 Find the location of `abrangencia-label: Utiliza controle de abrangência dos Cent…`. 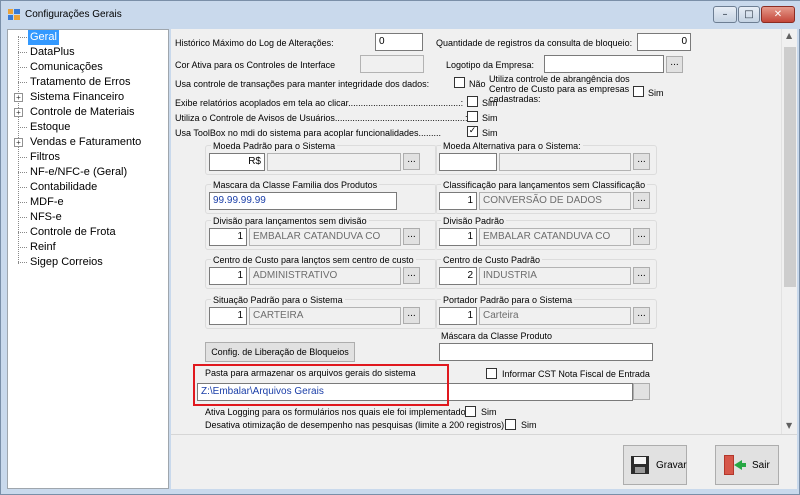

abrangencia-label: Utiliza controle de abrangência dos Cent… is located at coordinates (559, 89).